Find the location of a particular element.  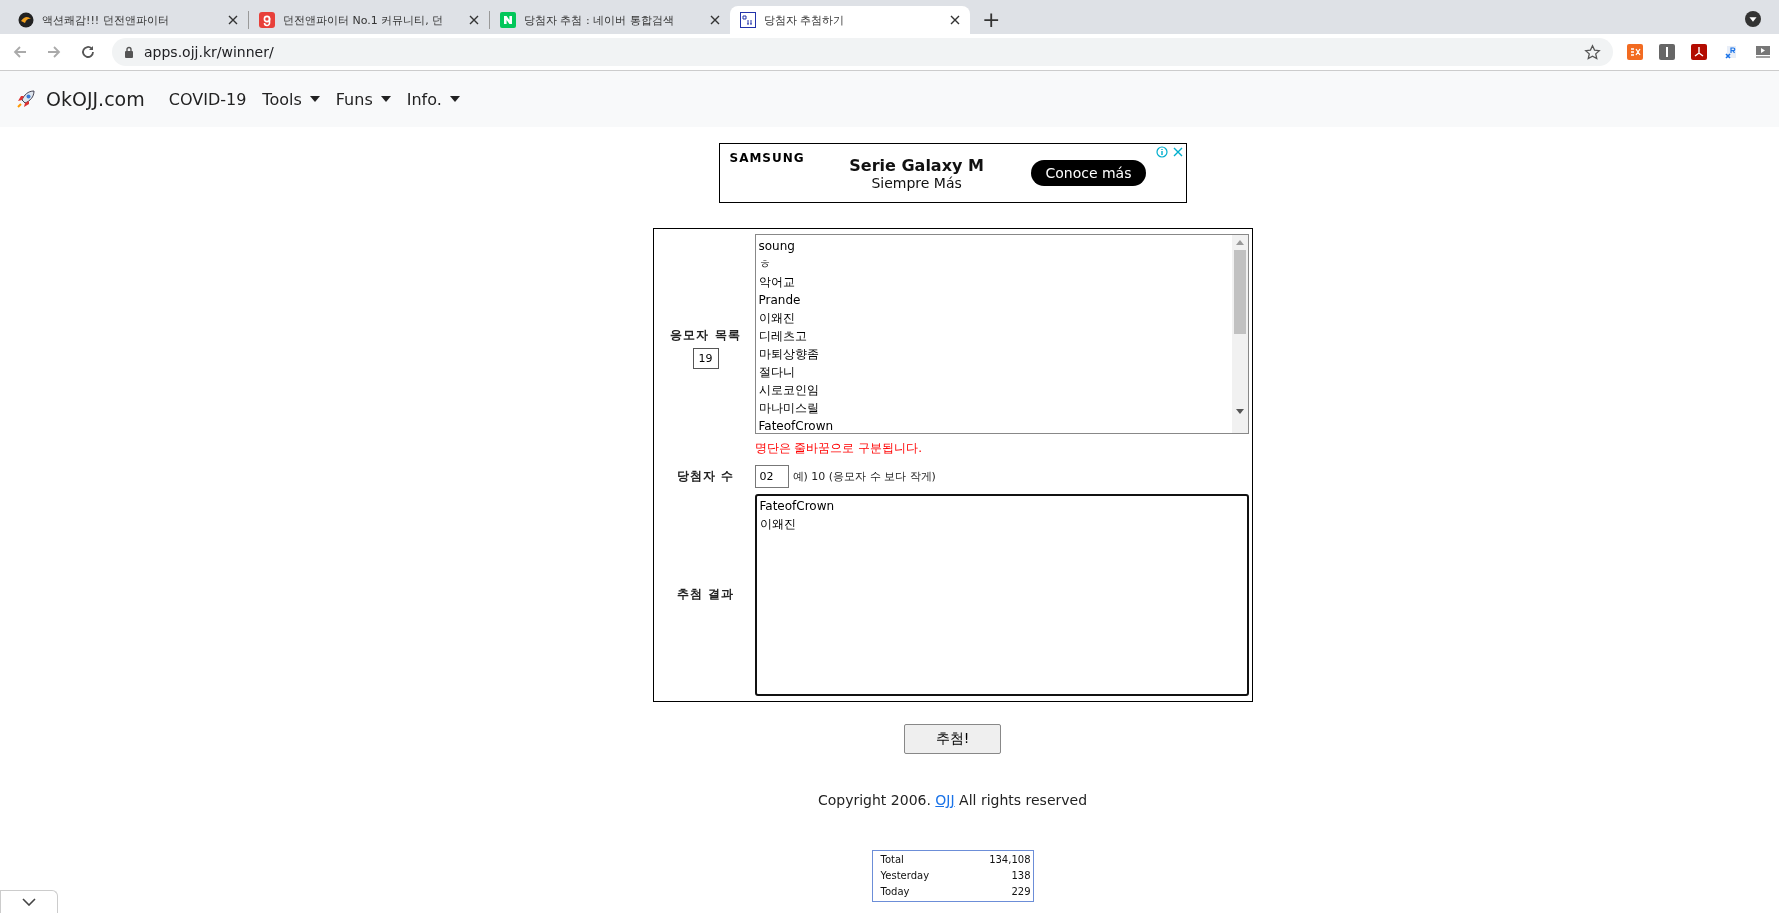

browser-tab: 던전앤파이터 No.1 커뮤니티, 던 is located at coordinates (369, 20).